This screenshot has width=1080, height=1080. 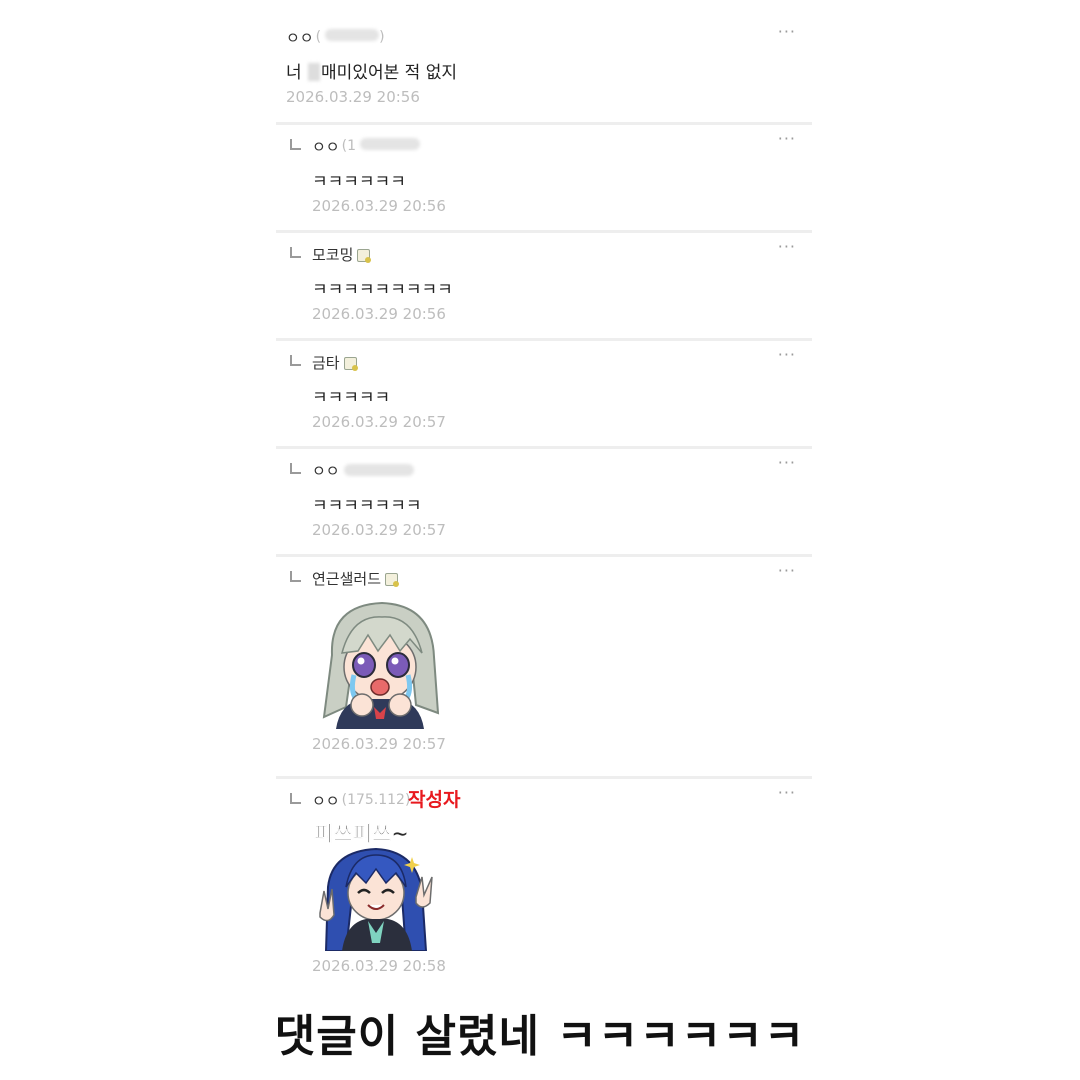 I want to click on reply-comment: ㅇㅇ ··· ㅋㅋㅋㅋㅋㅋㅋ 2026.03.29 20:57, so click(x=544, y=500).